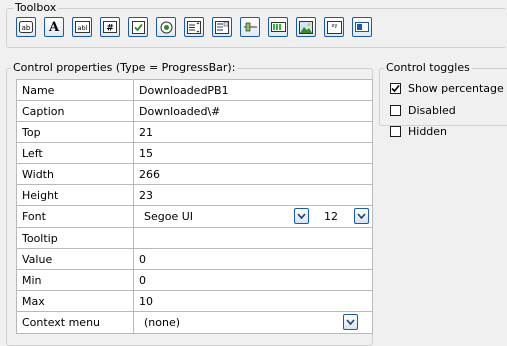 This screenshot has height=346, width=507. I want to click on combo-tool-button, so click(222, 27).